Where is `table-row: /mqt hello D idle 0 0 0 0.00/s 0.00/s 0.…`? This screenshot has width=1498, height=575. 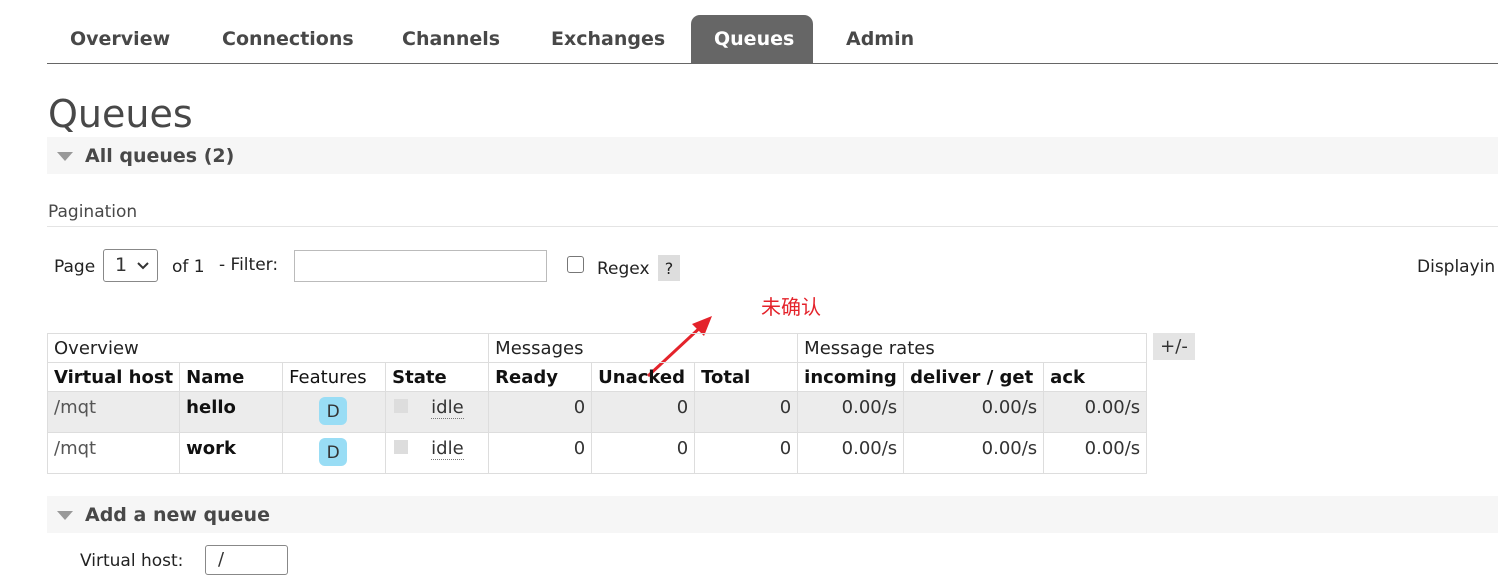
table-row: /mqt hello D idle 0 0 0 0.00/s 0.00/s 0.… is located at coordinates (597, 412).